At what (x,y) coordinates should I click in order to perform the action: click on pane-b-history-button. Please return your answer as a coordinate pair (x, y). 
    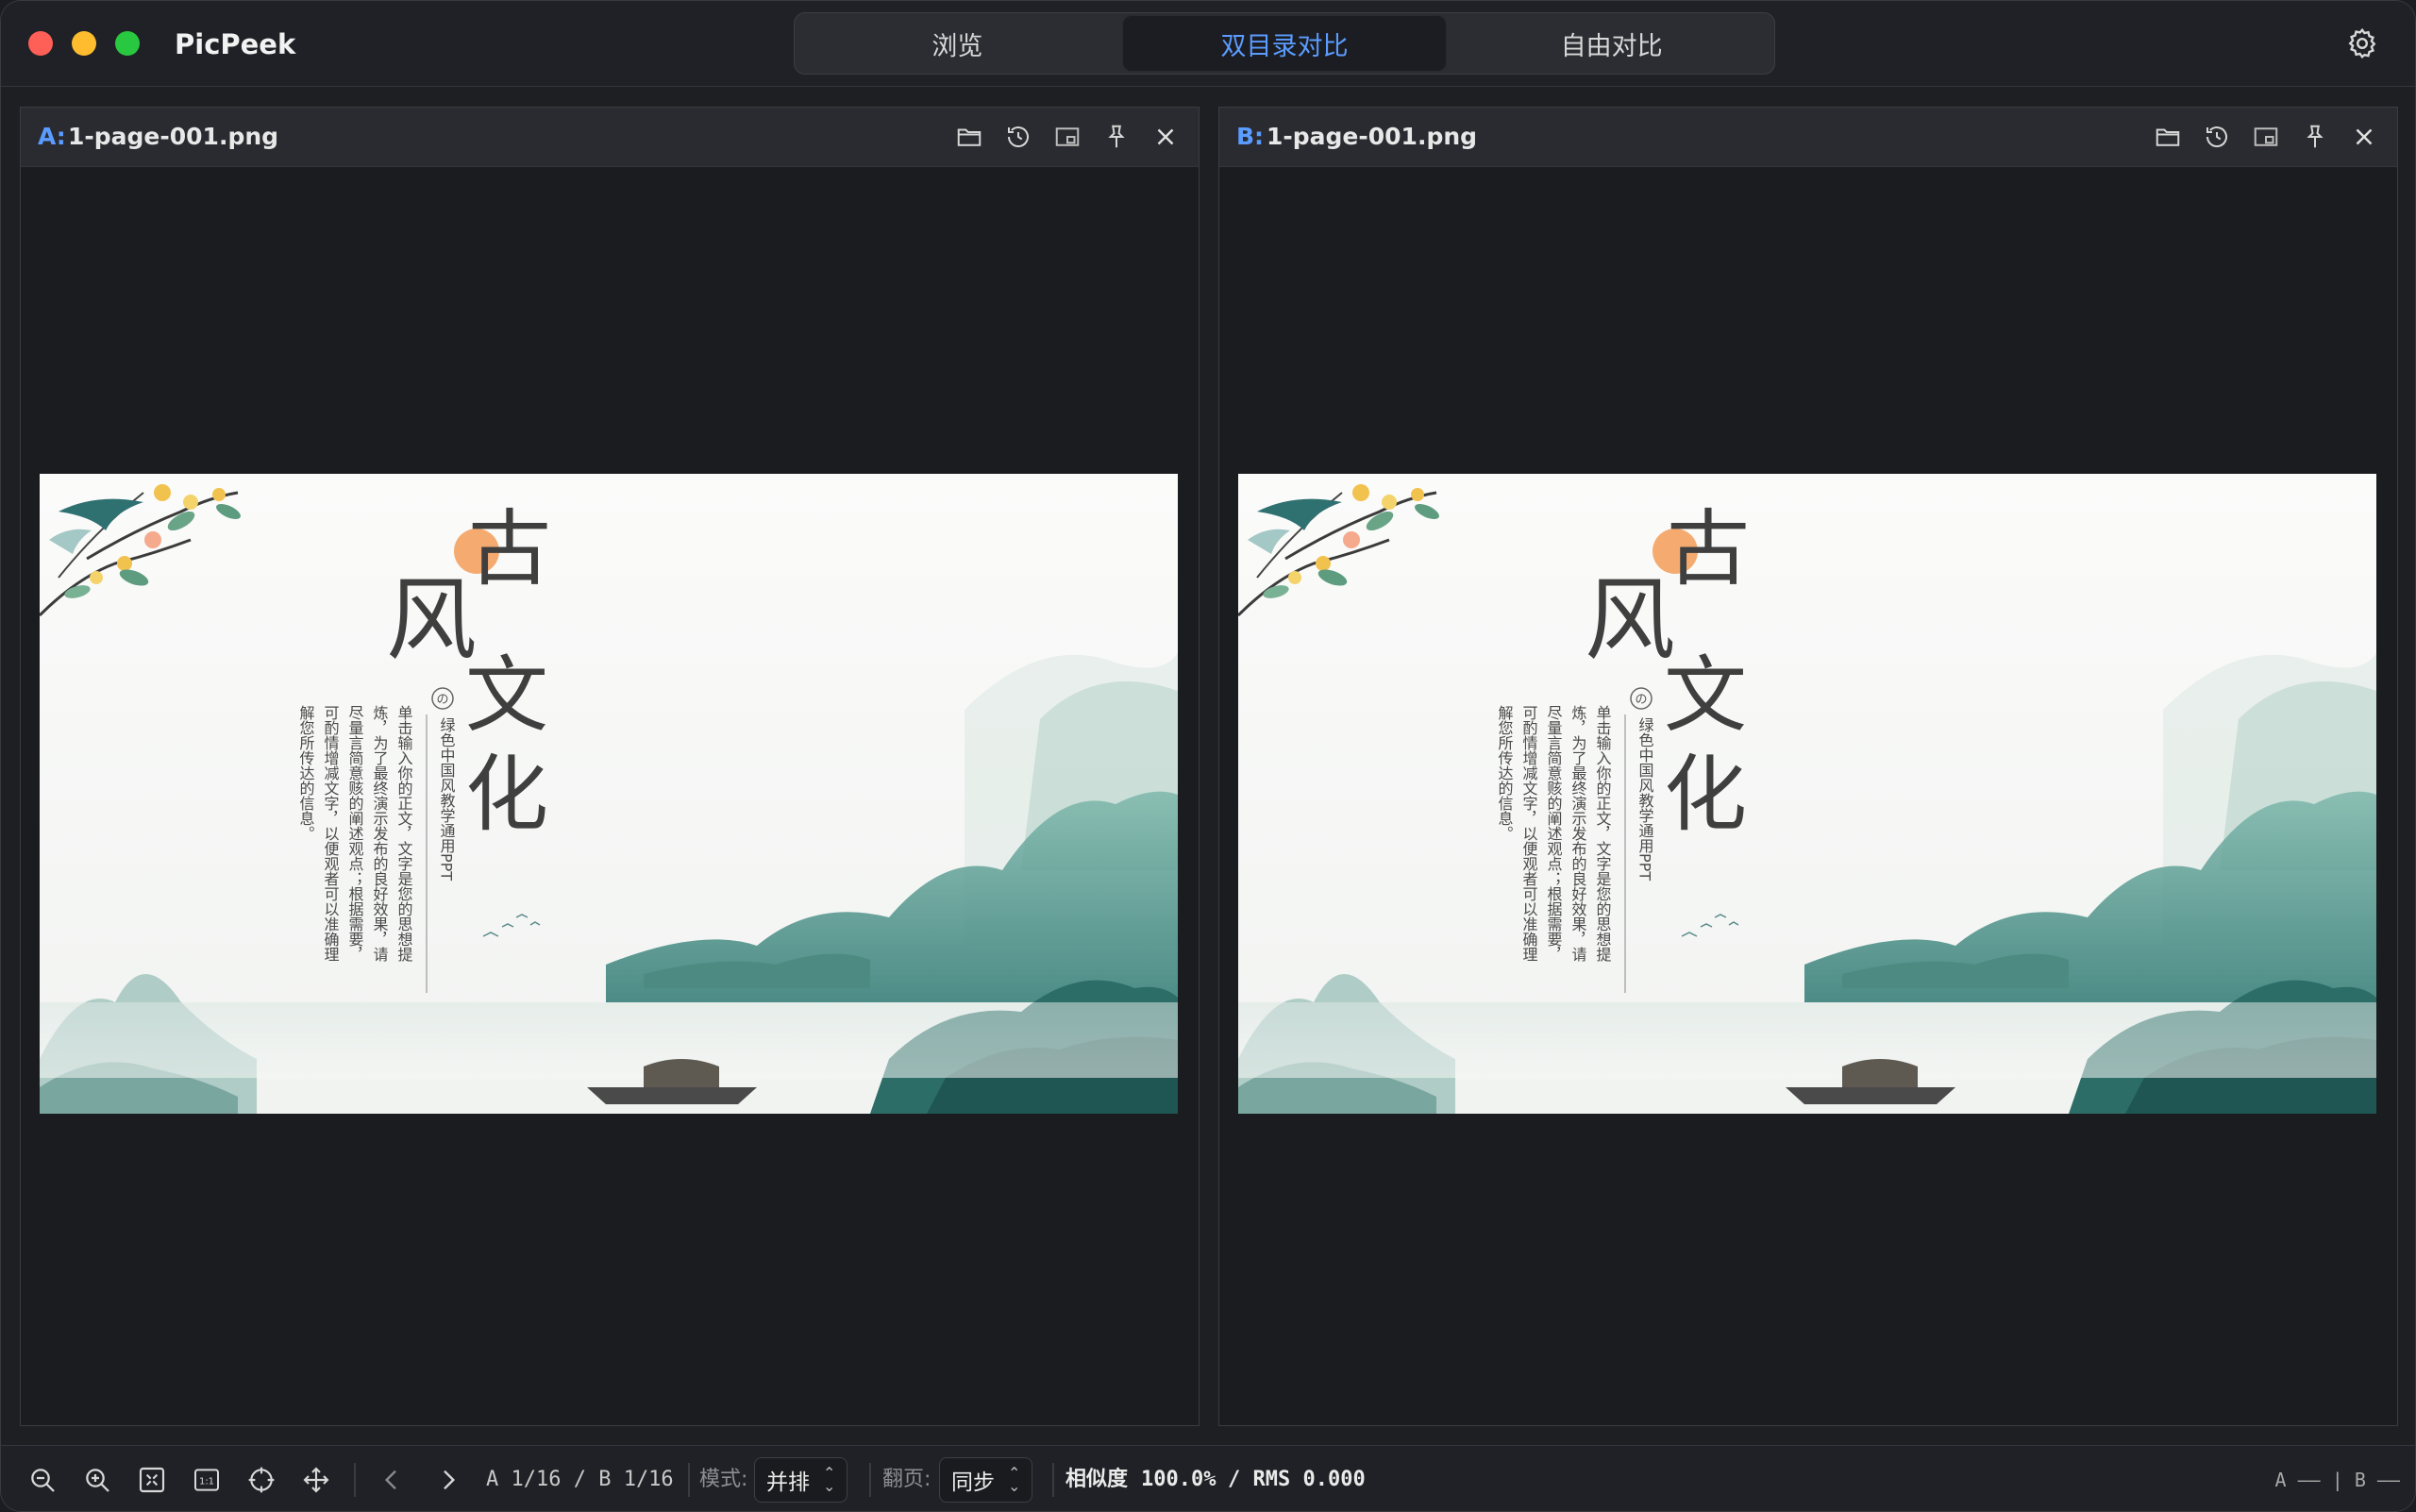
    Looking at the image, I should click on (2217, 137).